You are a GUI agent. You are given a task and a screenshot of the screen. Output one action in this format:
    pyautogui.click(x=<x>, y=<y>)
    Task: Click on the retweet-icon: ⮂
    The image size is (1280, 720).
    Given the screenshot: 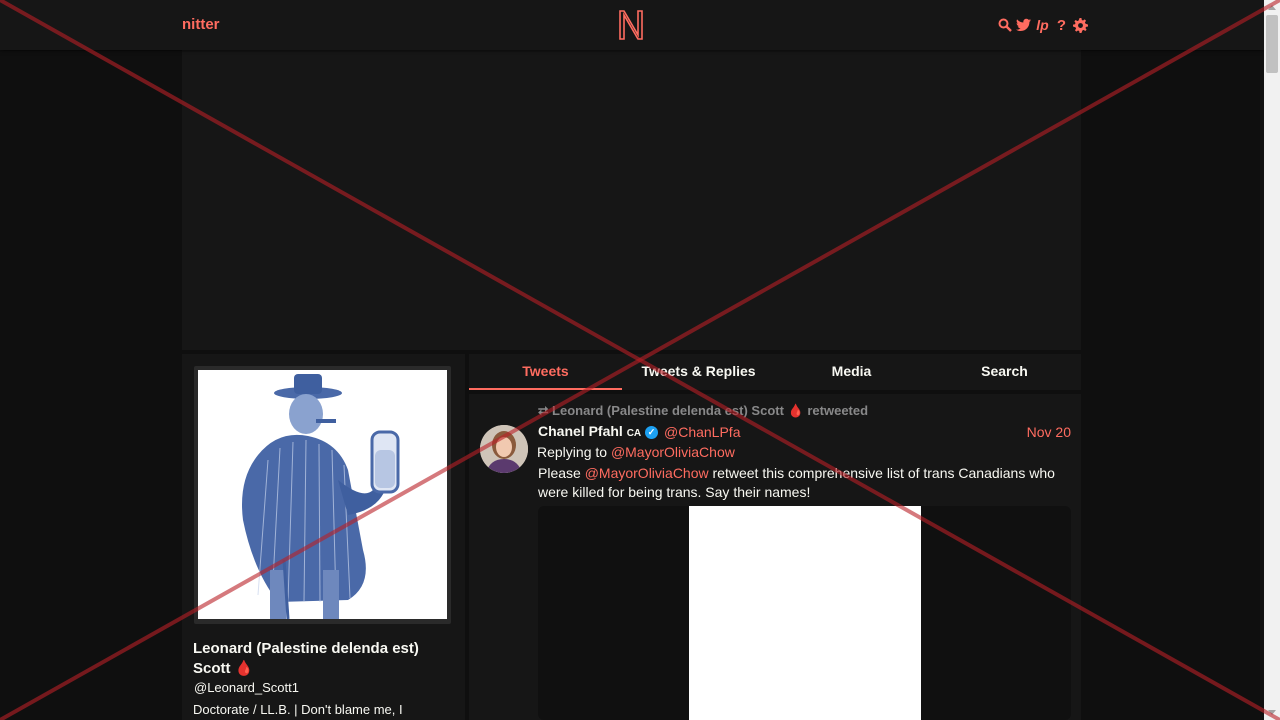 What is the action you would take?
    pyautogui.click(x=543, y=410)
    